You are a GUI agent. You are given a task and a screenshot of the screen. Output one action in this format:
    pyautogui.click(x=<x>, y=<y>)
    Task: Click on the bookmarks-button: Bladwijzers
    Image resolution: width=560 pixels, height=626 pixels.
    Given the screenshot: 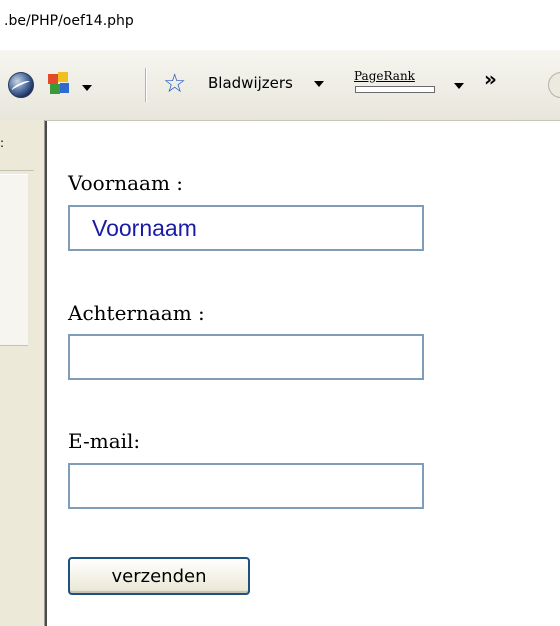 What is the action you would take?
    pyautogui.click(x=250, y=83)
    